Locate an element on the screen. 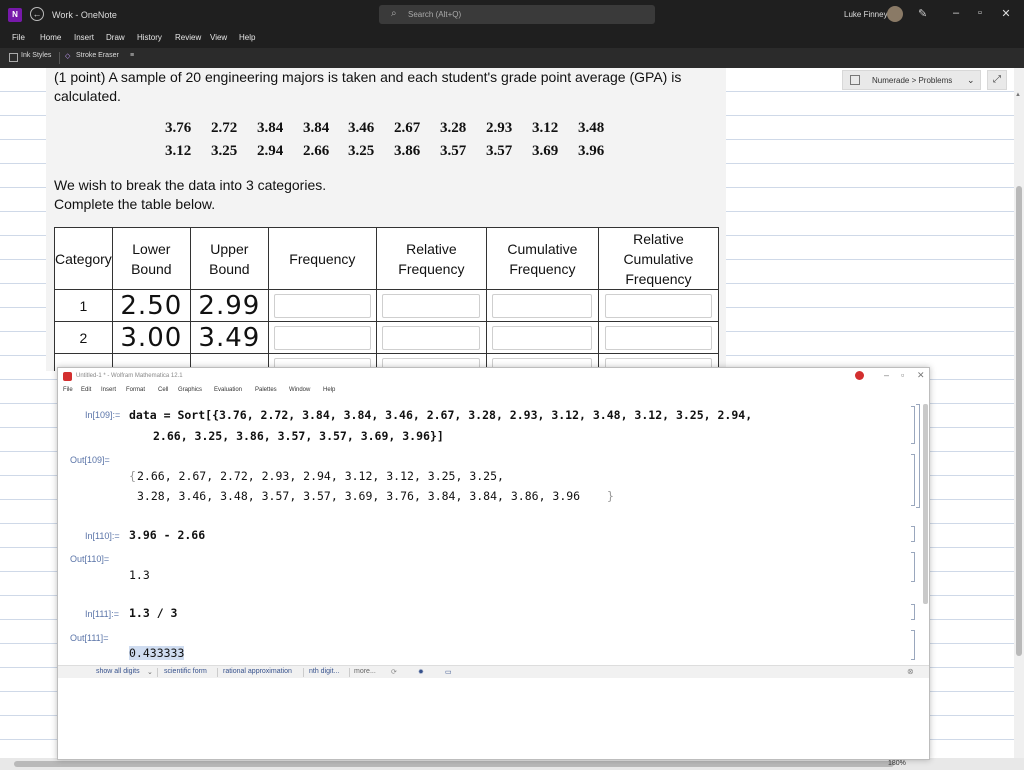 The height and width of the screenshot is (770, 1024). numerade-label: Numerade > Problems is located at coordinates (912, 80).